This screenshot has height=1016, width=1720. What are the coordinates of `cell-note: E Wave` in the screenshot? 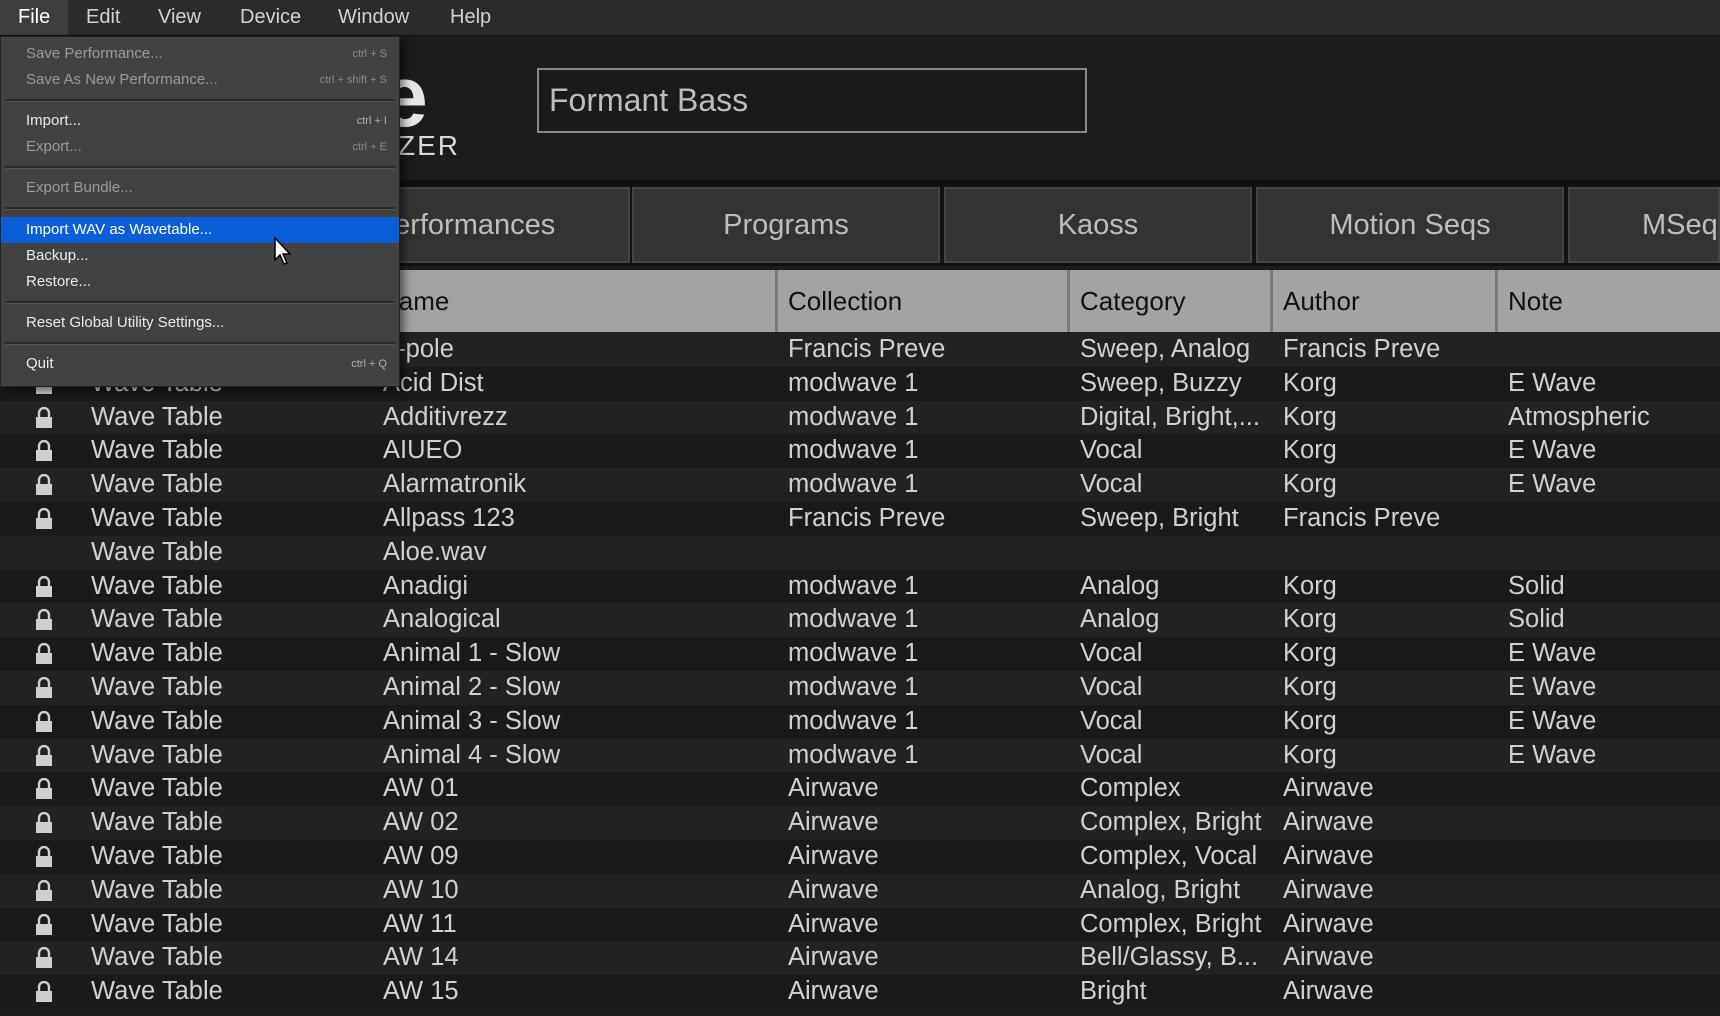 It's located at (1552, 484).